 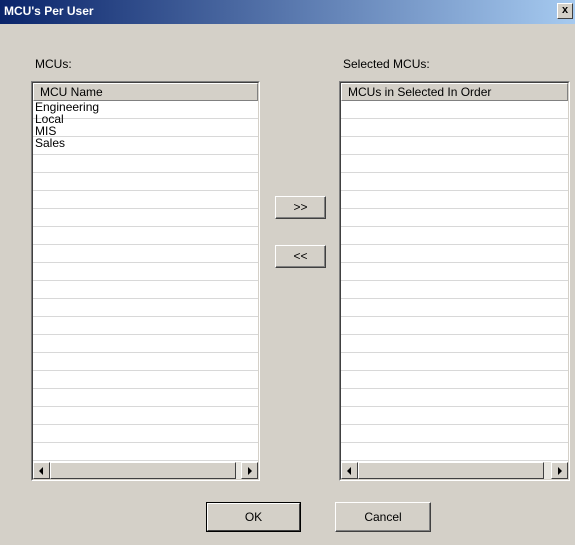 I want to click on ok-button-label: OK, so click(x=253, y=517).